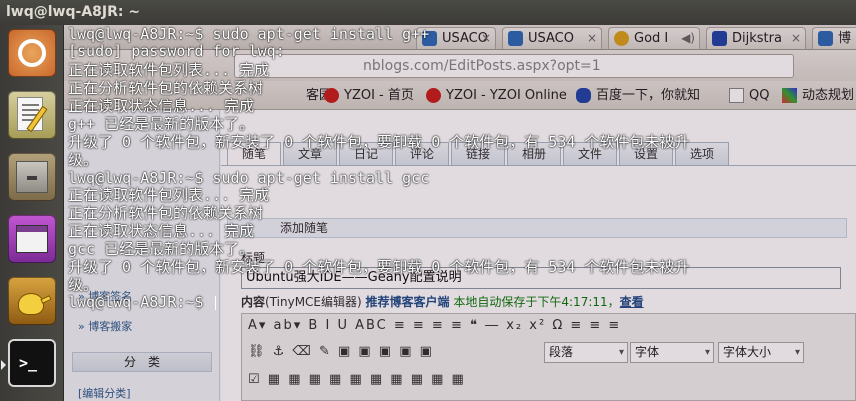 Image resolution: width=856 pixels, height=401 pixels. What do you see at coordinates (249, 34) in the screenshot?
I see `terminal-line: lwq@lwq-A8JR:~$ sudo apt-get install g++` at bounding box center [249, 34].